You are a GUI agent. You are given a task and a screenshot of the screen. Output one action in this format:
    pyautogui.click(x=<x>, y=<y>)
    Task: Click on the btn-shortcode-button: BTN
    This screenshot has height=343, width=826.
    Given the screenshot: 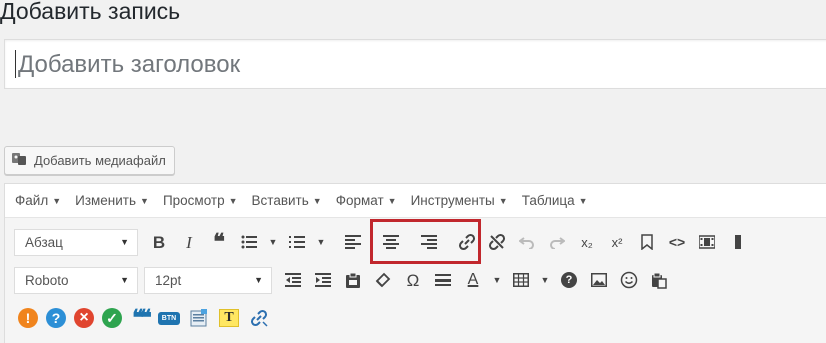 What is the action you would take?
    pyautogui.click(x=169, y=318)
    